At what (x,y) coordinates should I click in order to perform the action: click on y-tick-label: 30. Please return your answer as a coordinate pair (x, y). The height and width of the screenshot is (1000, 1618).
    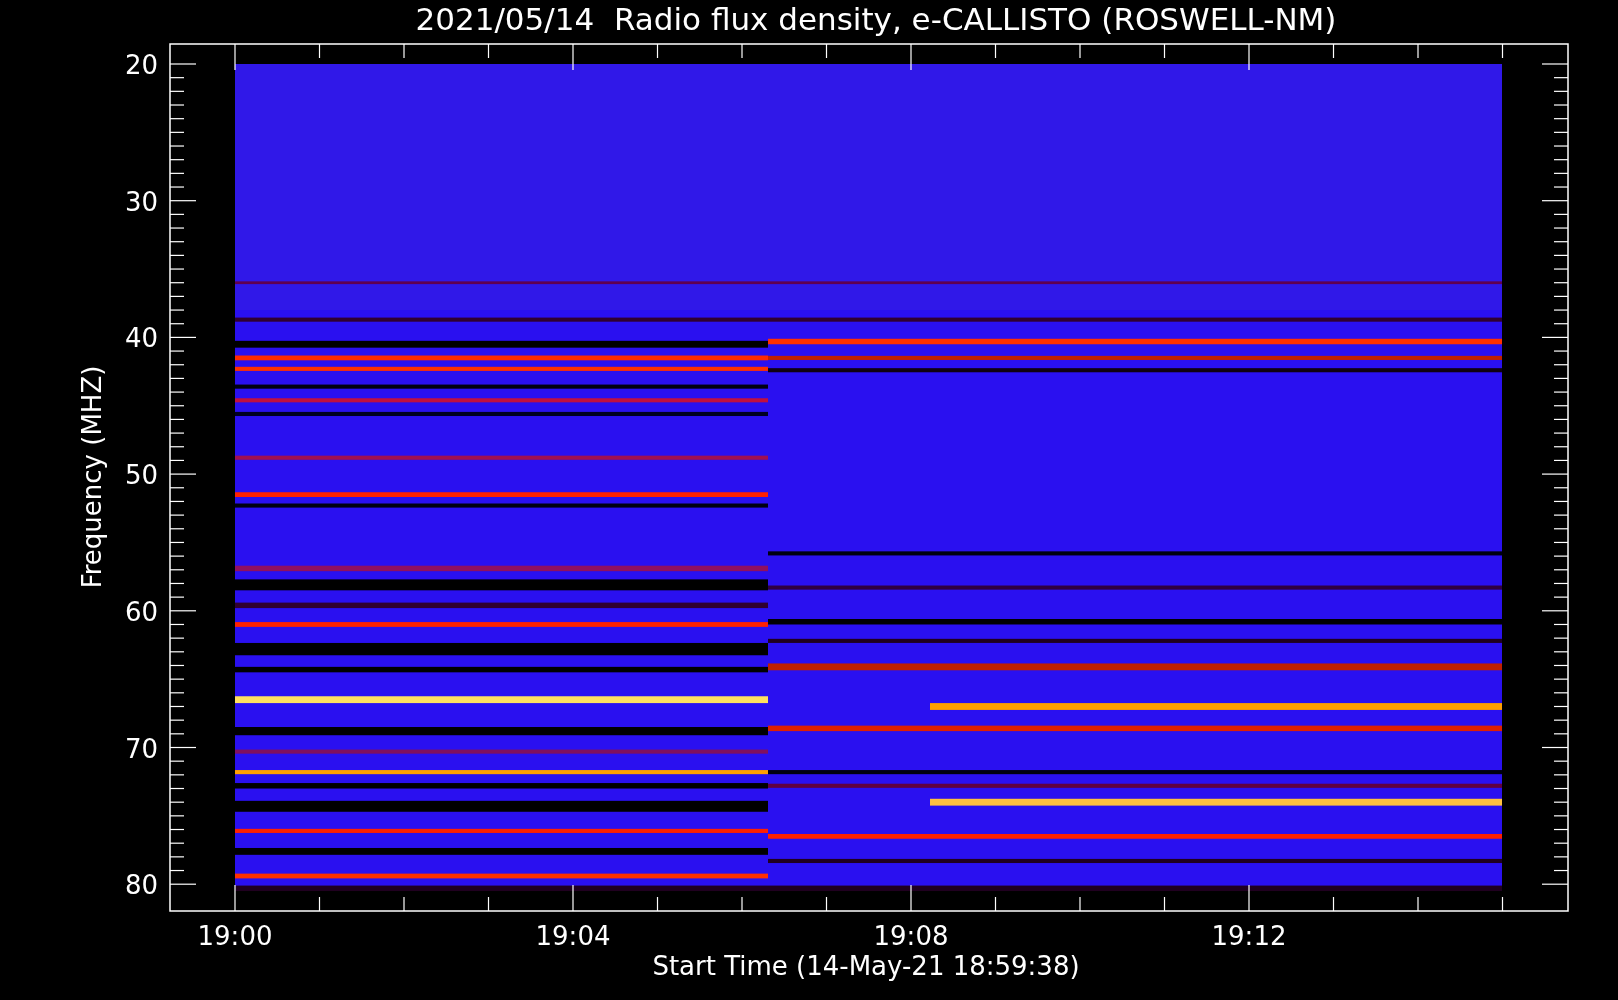
    Looking at the image, I should click on (141, 201).